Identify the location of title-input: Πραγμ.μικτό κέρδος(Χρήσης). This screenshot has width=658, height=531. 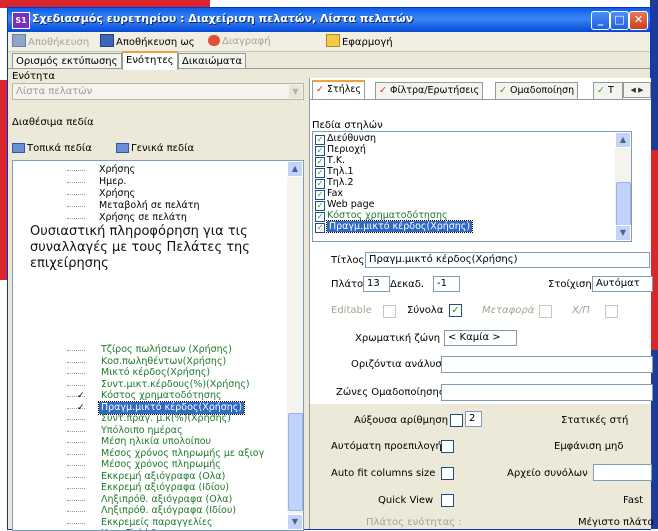
(507, 260).